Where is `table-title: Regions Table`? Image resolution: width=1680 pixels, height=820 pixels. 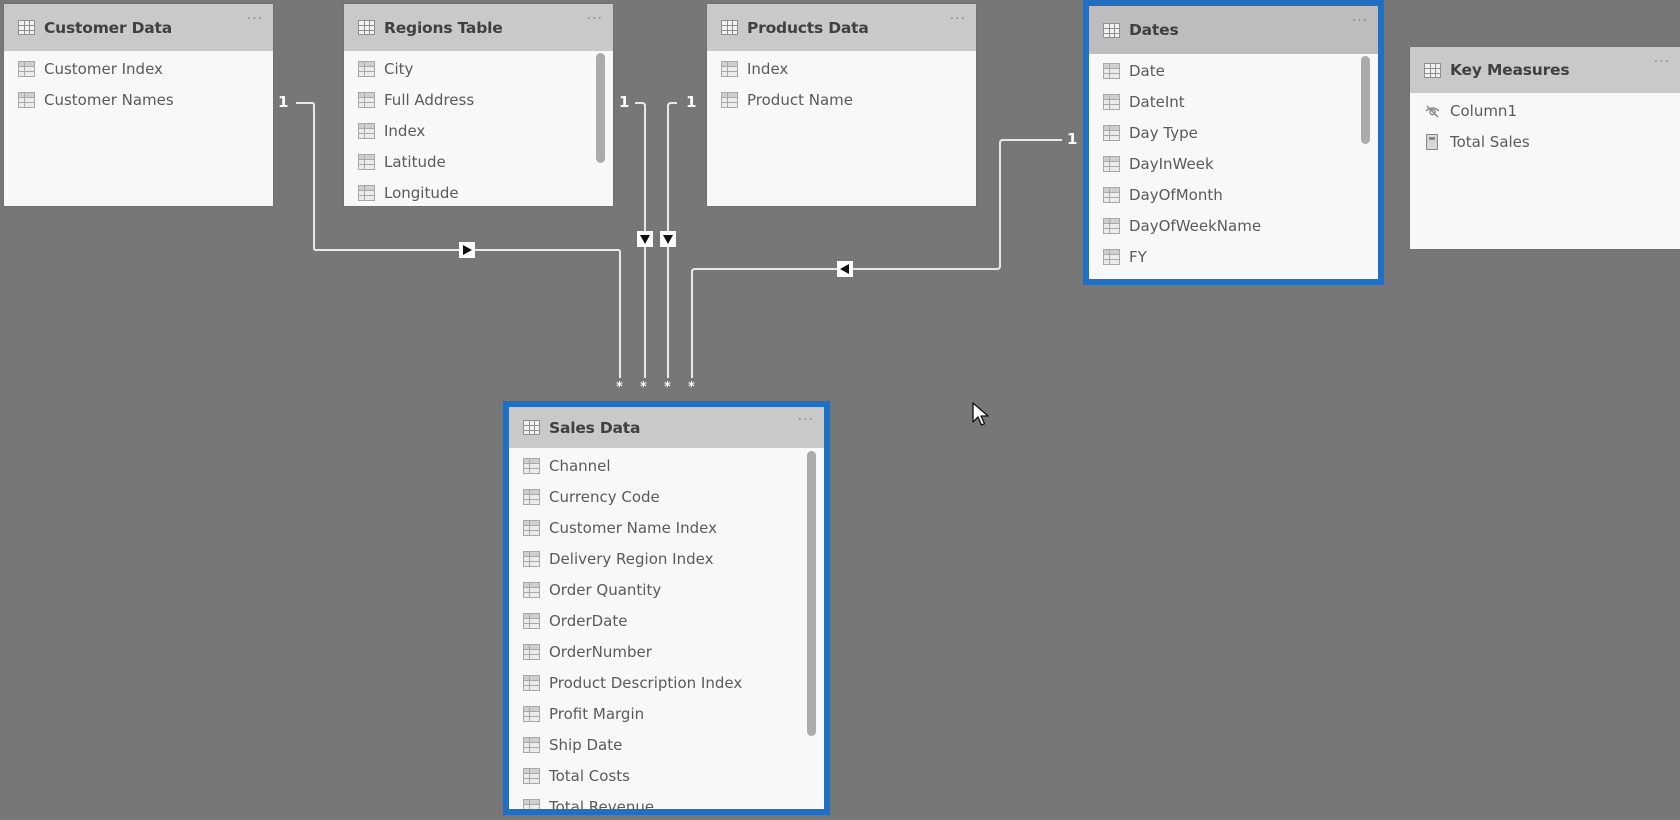 table-title: Regions Table is located at coordinates (443, 27).